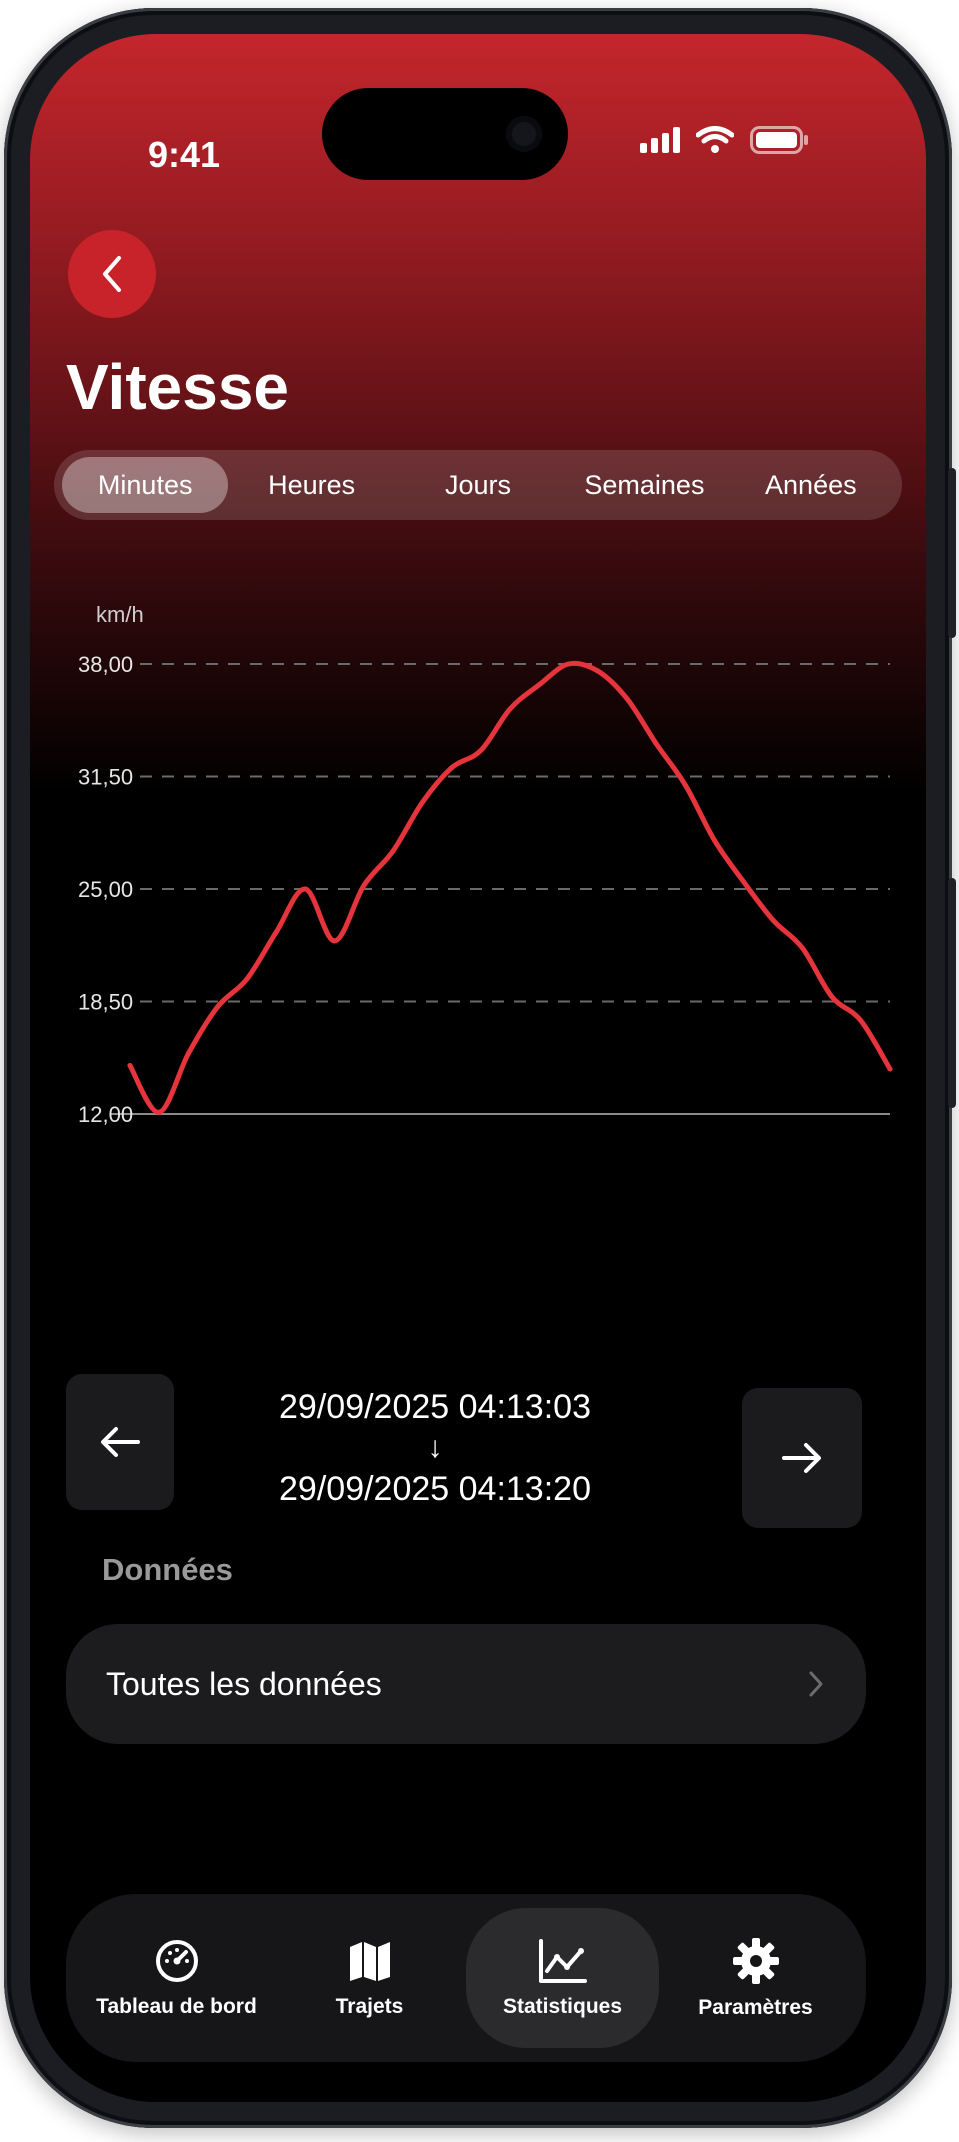 Image resolution: width=959 pixels, height=2142 pixels. What do you see at coordinates (524, 134) in the screenshot?
I see `camera-icon` at bounding box center [524, 134].